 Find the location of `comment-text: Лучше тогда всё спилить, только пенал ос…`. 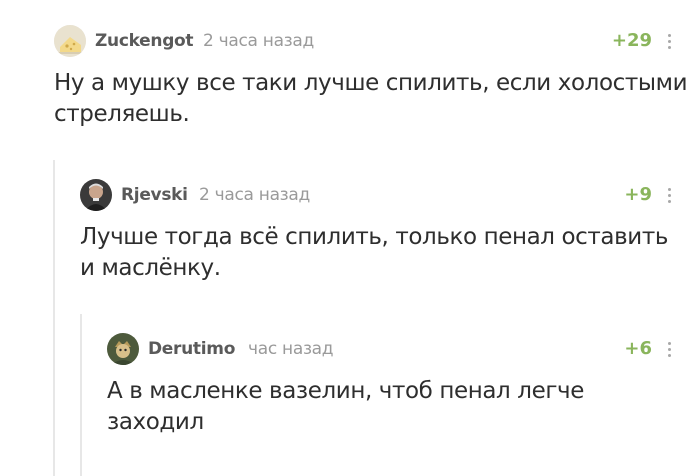

comment-text: Лучше тогда всё спилить, только пенал ос… is located at coordinates (374, 252).